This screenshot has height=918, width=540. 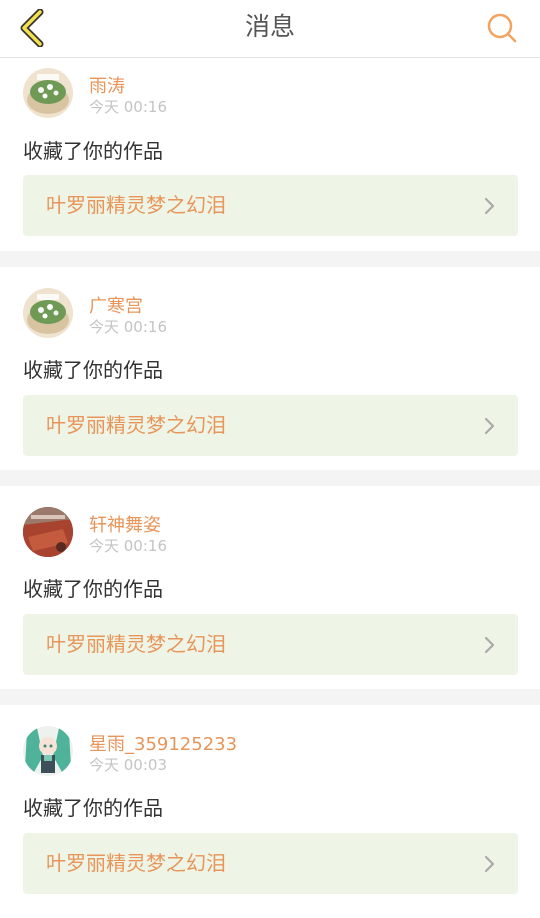 I want to click on top-nav-bar: 消息, so click(x=270, y=29).